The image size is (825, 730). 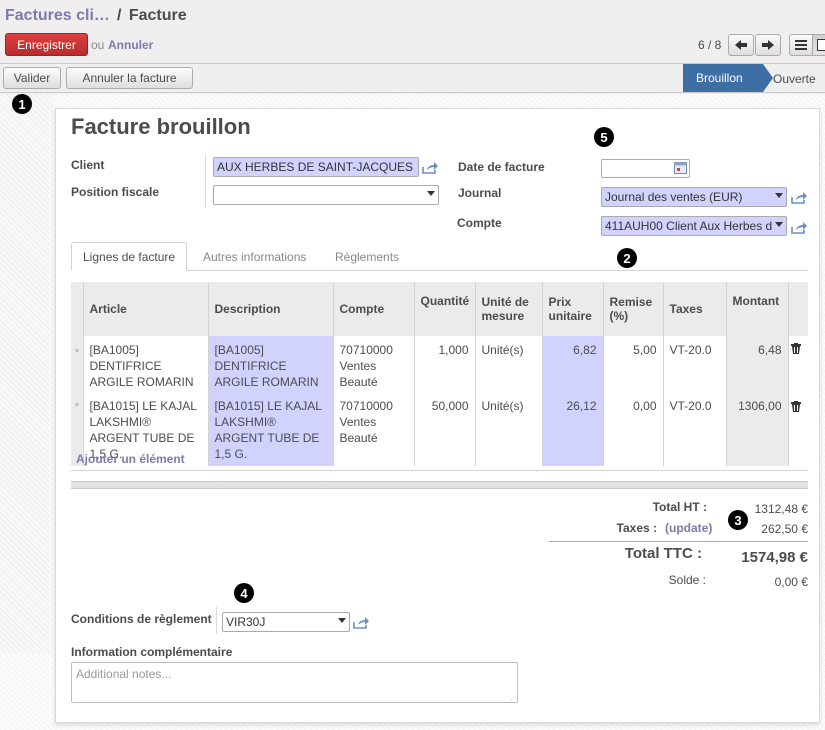 I want to click on page-title: Facture brouillon, so click(x=161, y=126).